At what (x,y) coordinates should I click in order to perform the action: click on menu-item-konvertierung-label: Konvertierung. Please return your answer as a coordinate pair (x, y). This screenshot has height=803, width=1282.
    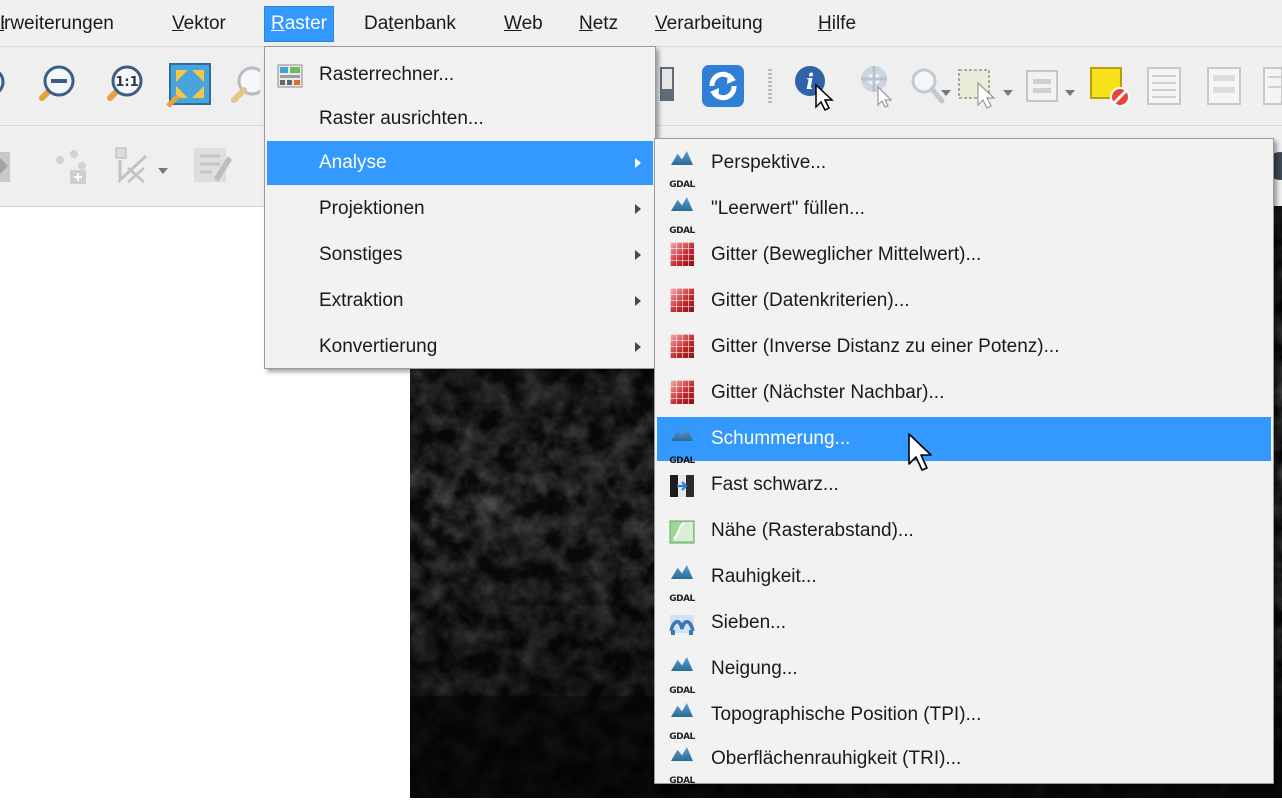
    Looking at the image, I should click on (378, 346).